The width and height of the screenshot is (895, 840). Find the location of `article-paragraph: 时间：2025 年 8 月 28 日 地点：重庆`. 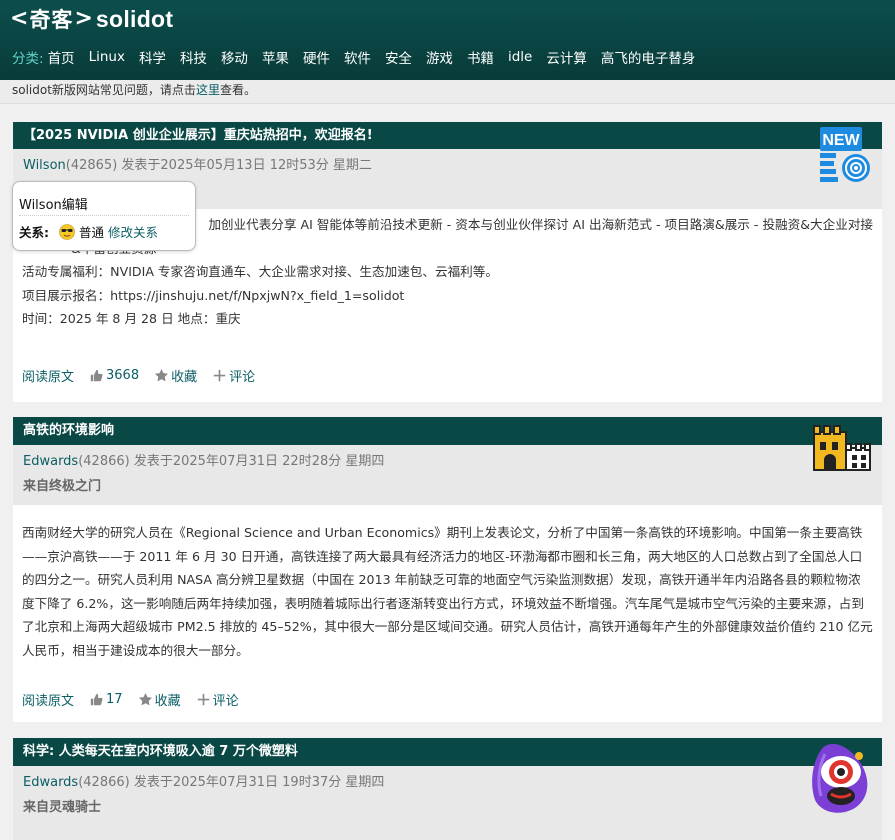

article-paragraph: 时间：2025 年 8 月 28 日 地点：重庆 is located at coordinates (131, 319).